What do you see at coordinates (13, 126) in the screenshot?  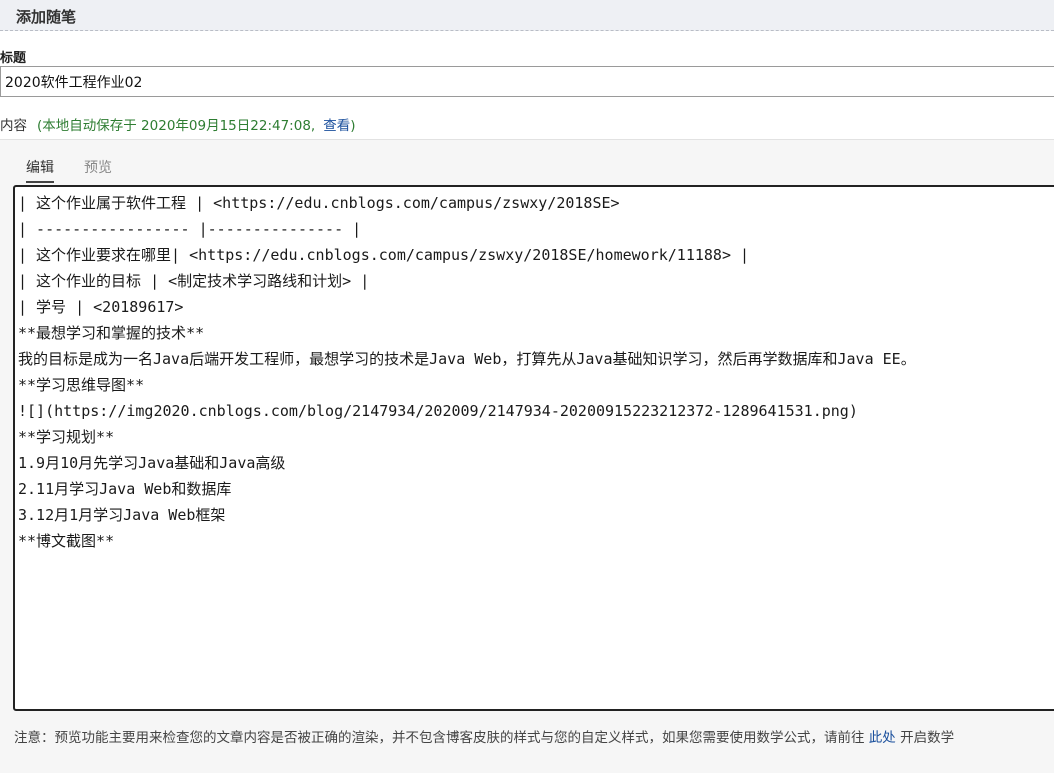 I see `content-label: 内容` at bounding box center [13, 126].